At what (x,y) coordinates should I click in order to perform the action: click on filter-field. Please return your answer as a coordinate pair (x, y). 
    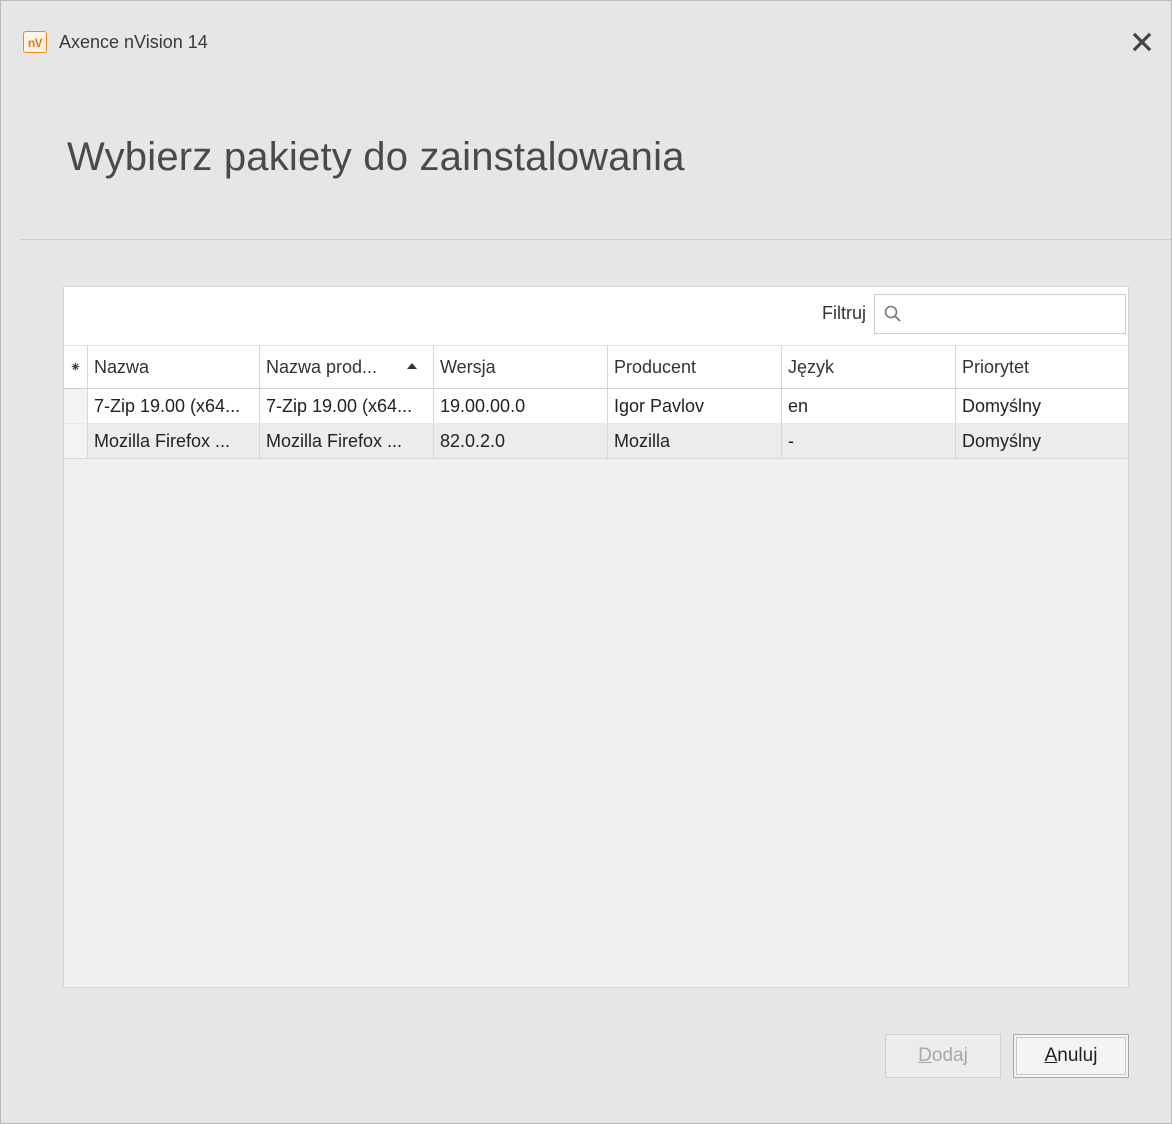
    Looking at the image, I should click on (1000, 314).